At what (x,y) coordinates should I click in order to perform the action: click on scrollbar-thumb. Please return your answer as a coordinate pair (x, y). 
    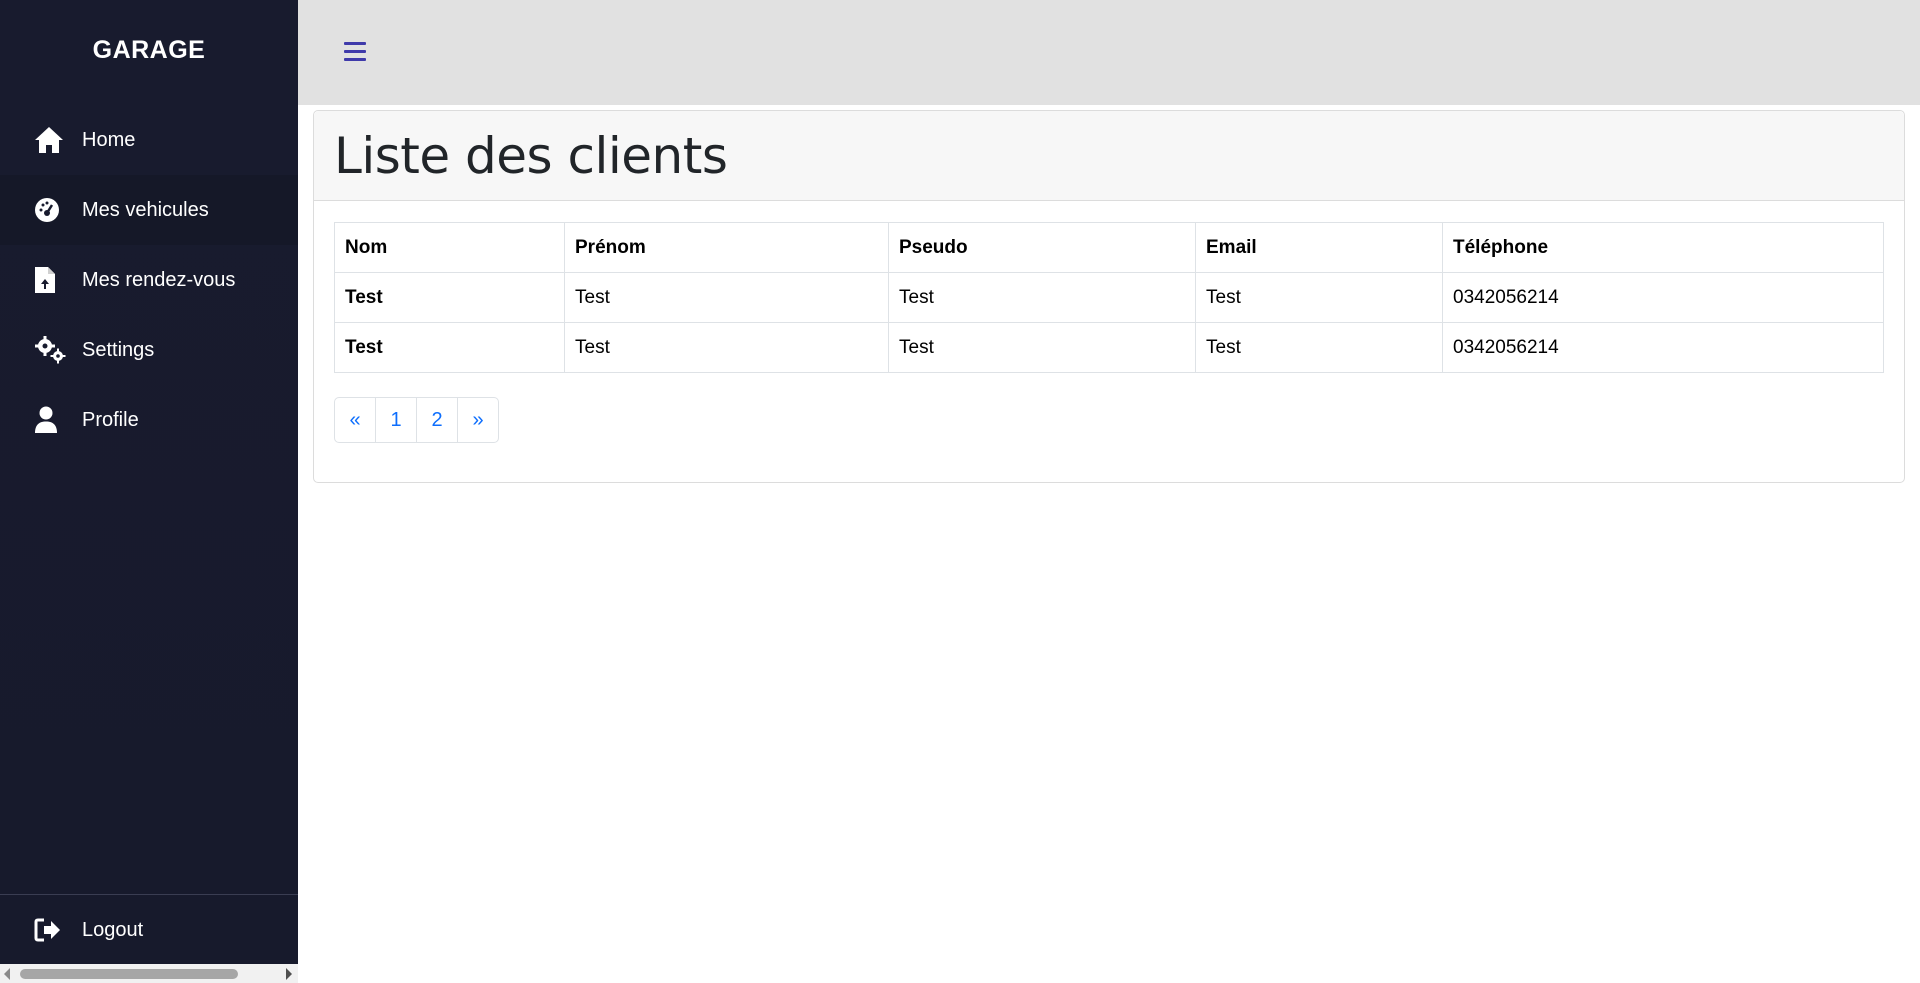
    Looking at the image, I should click on (129, 974).